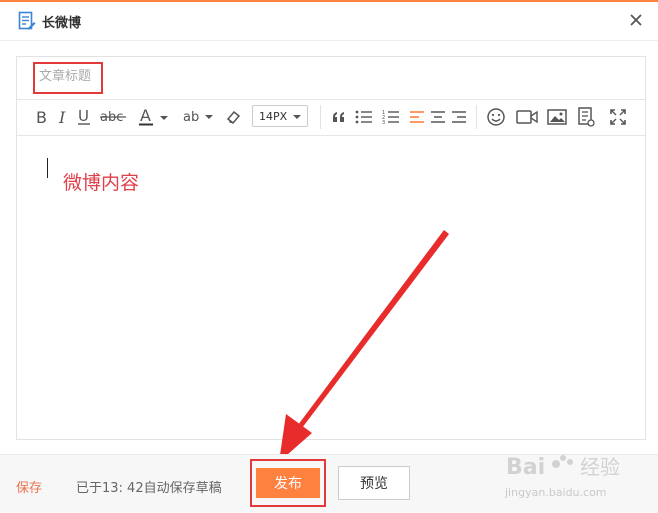 The height and width of the screenshot is (513, 658). What do you see at coordinates (364, 117) in the screenshot?
I see `unordered-list-icon` at bounding box center [364, 117].